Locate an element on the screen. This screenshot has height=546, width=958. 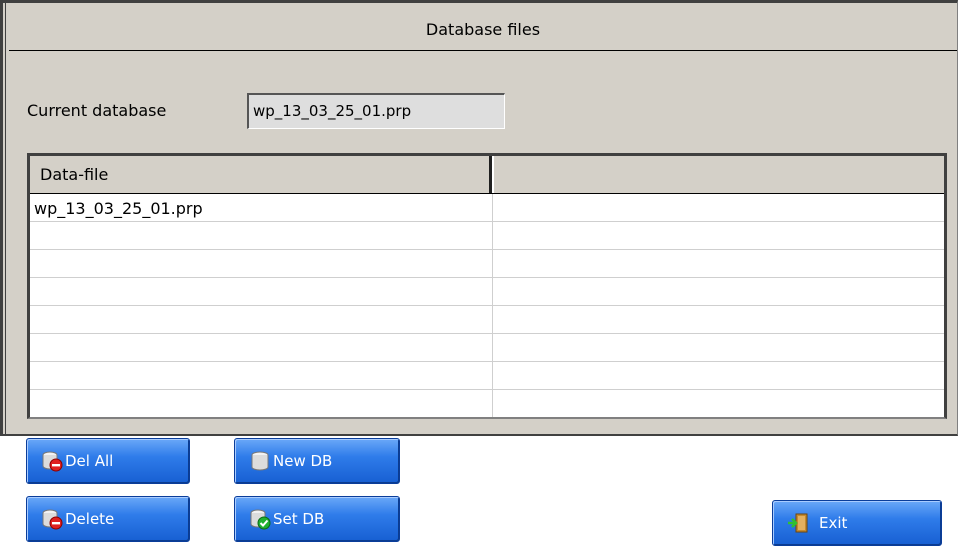
table-row: wp_13_03_25_01.prp is located at coordinates (487, 208).